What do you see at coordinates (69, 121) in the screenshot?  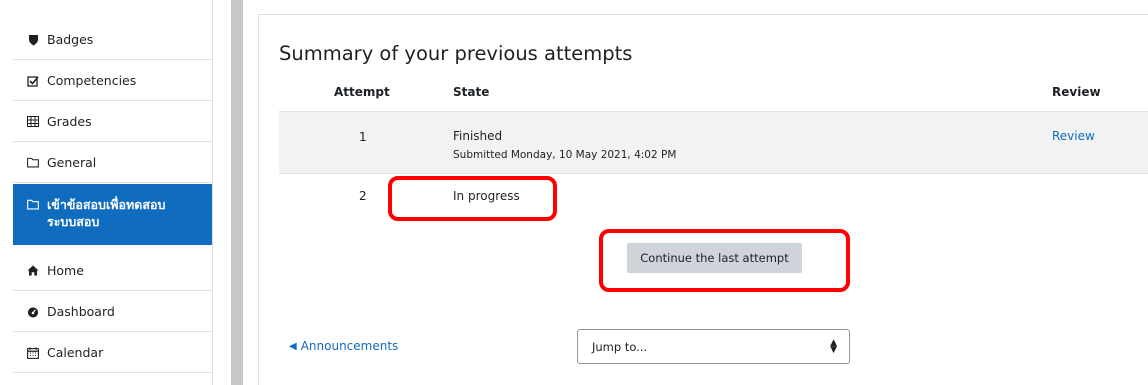 I see `sidebar-item-label: Grades` at bounding box center [69, 121].